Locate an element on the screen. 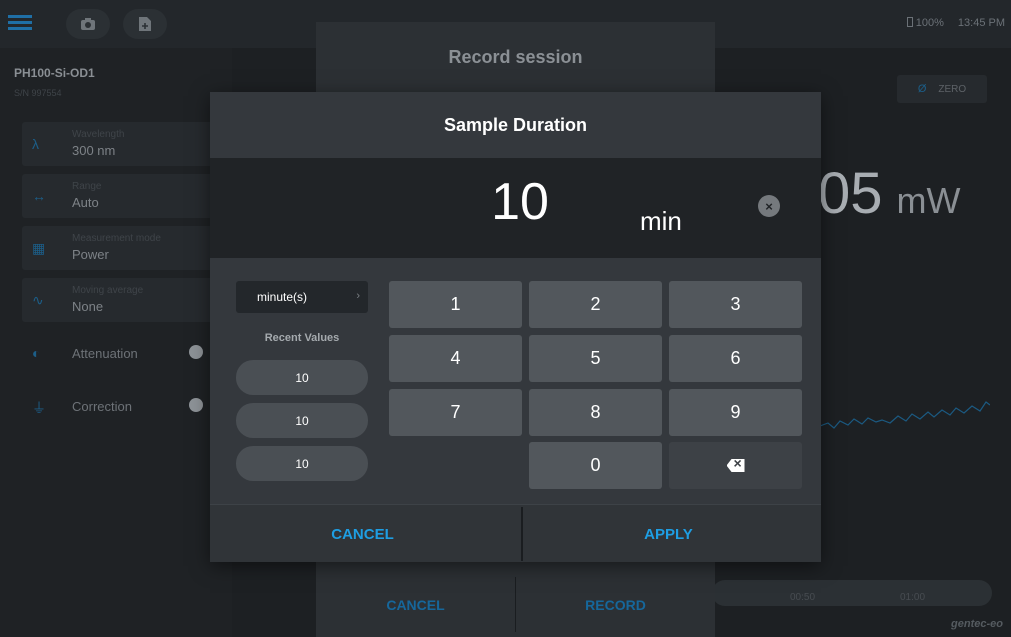 Image resolution: width=1011 pixels, height=637 pixels. param-label: Wavelength is located at coordinates (98, 134).